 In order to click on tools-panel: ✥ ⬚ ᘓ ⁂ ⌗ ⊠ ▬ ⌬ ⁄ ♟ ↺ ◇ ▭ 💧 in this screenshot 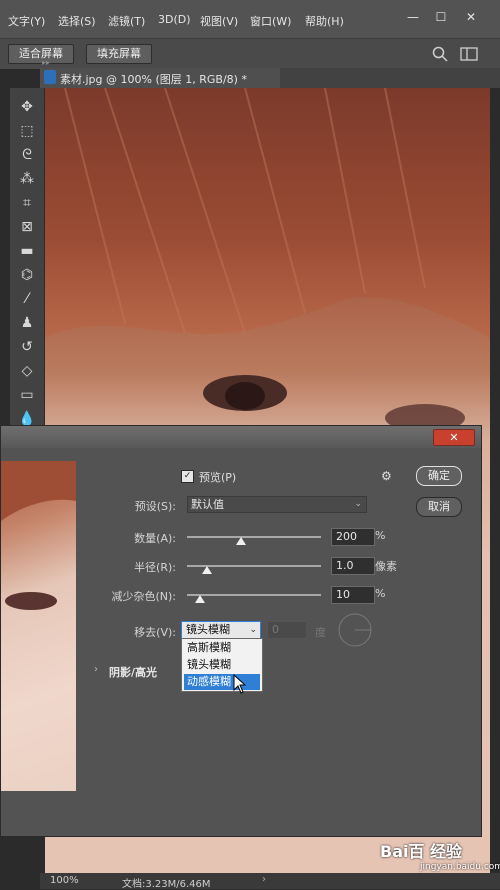, I will do `click(27, 258)`.